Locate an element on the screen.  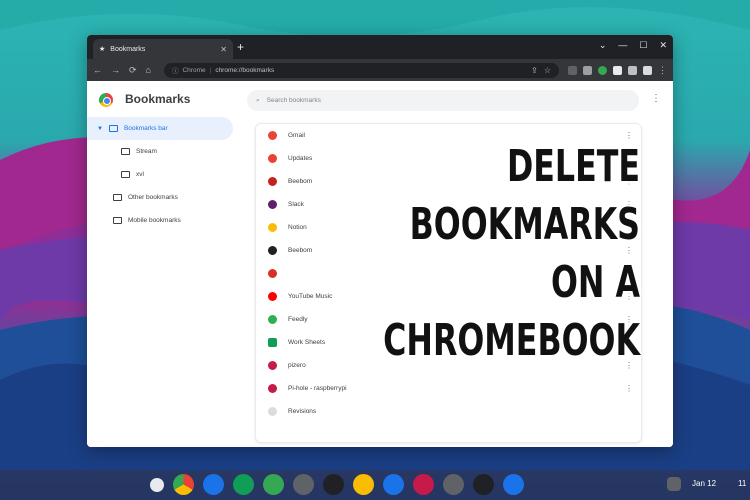
extensions-puzzle-icon is located at coordinates (632, 70).